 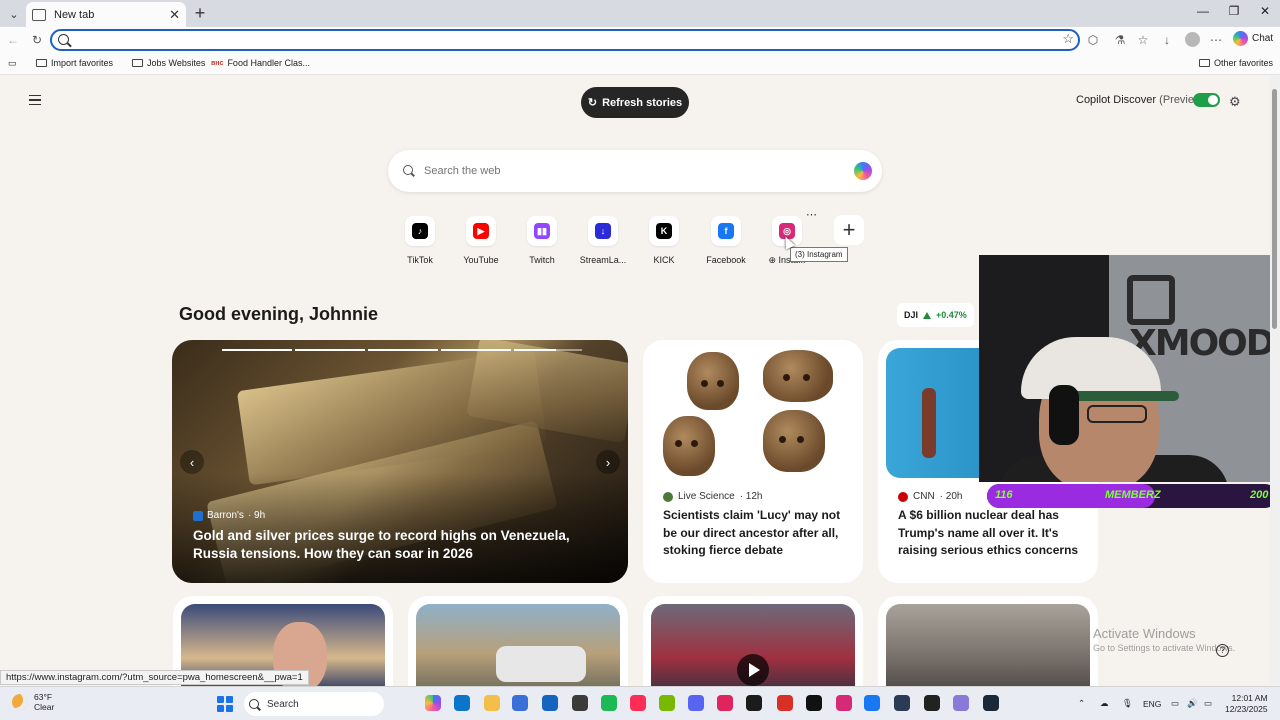 What do you see at coordinates (1132, 496) in the screenshot?
I see `sub-goal-bar: 116 MEMBERZ 200` at bounding box center [1132, 496].